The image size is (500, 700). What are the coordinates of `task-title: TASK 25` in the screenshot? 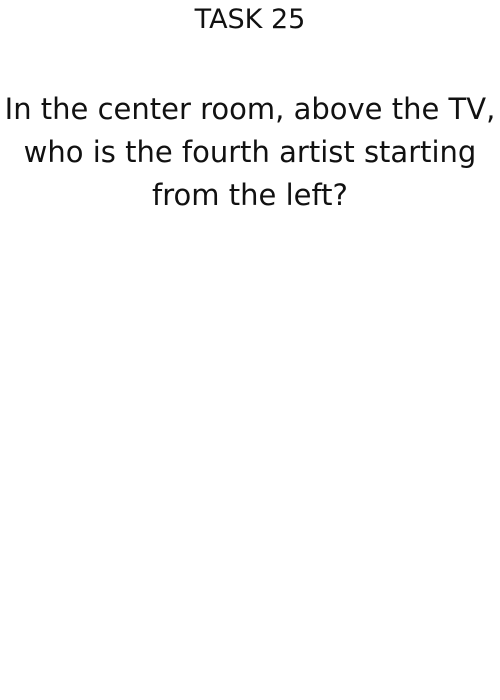 It's located at (250, 19).